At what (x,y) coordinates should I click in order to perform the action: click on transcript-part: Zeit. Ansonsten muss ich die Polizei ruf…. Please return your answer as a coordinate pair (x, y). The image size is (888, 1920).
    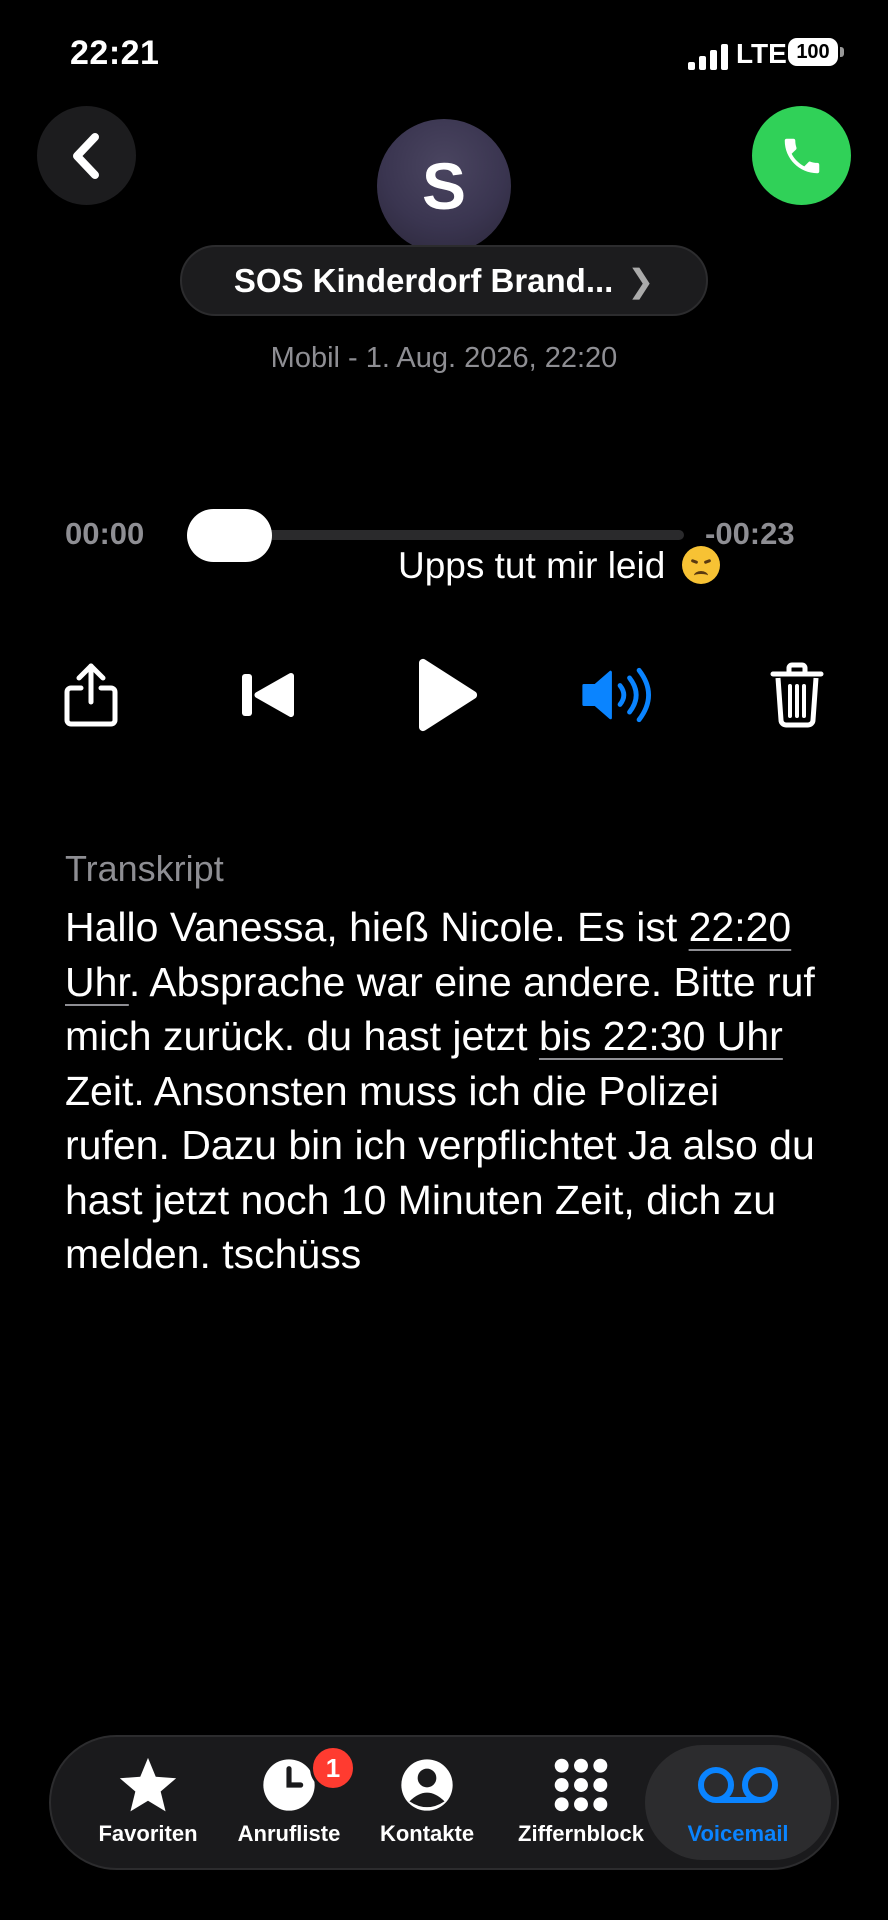
    Looking at the image, I should click on (440, 1172).